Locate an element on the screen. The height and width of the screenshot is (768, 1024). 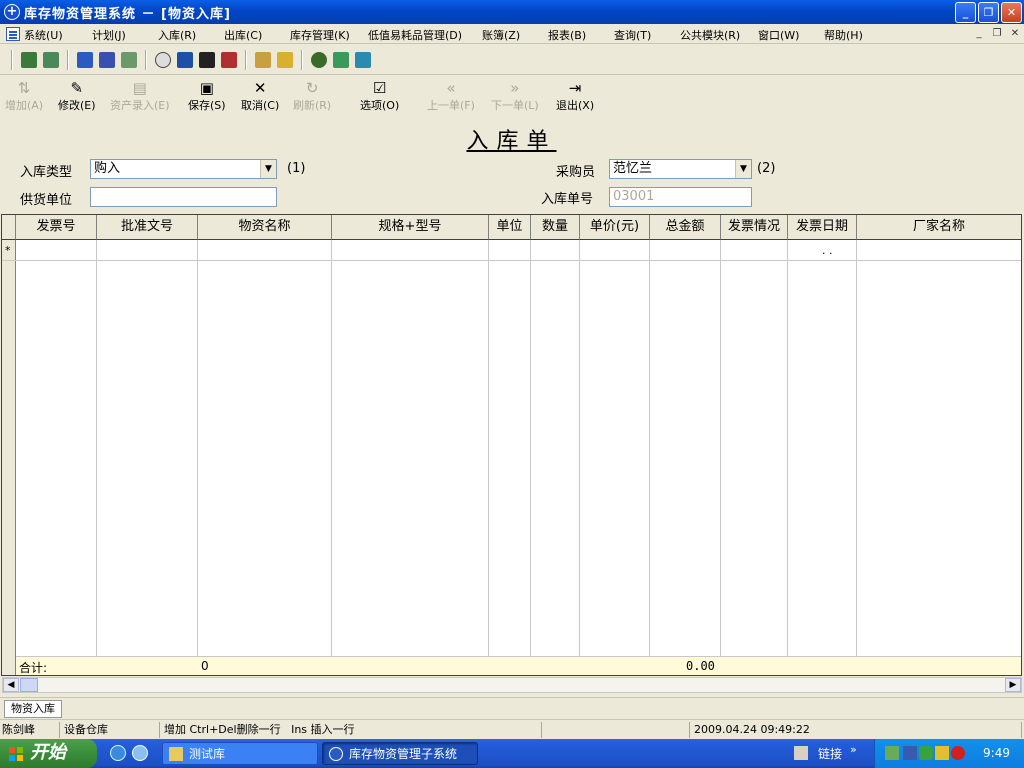
refresh-icon: ↻ is located at coordinates (312, 88).